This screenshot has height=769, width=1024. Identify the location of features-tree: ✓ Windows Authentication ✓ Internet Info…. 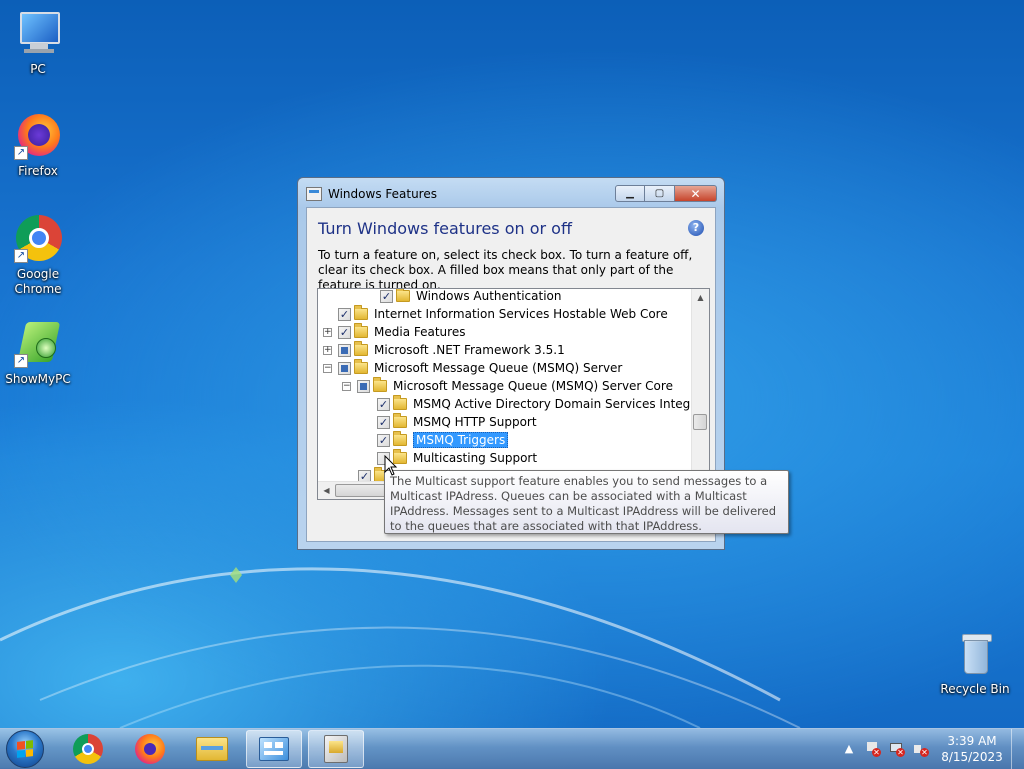
(513, 394).